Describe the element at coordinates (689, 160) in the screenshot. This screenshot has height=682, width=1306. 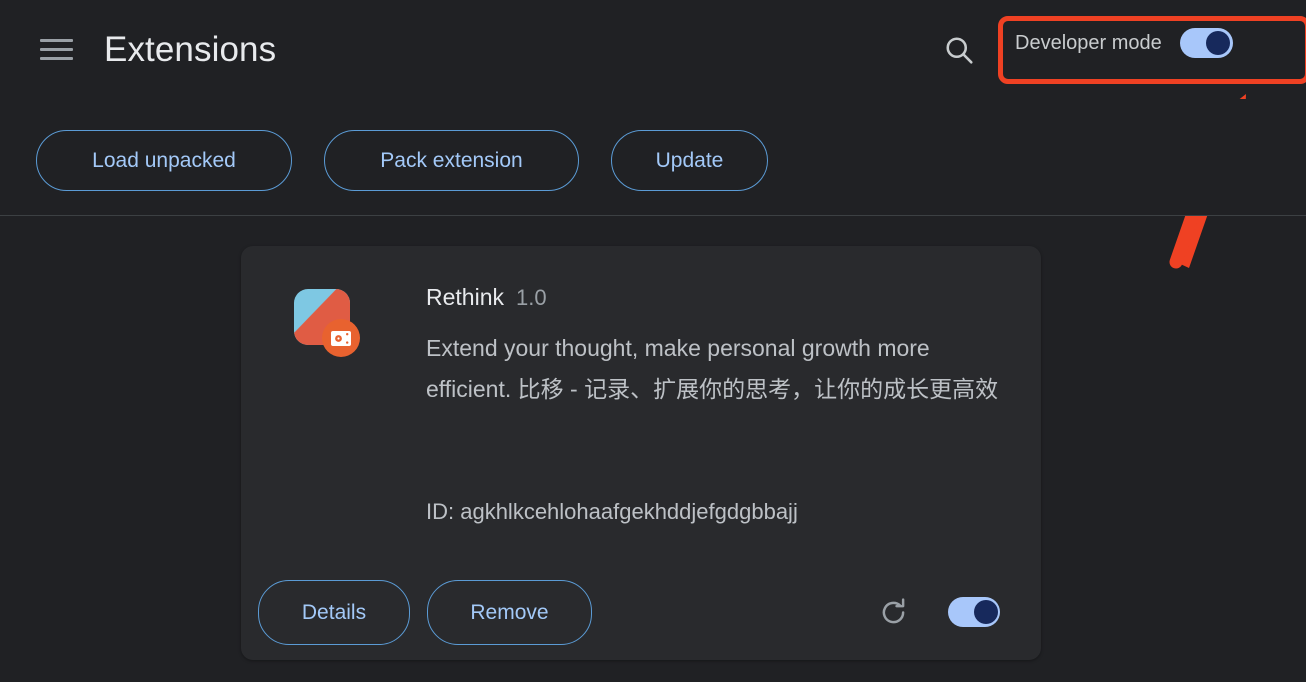
I see `update-button: Update` at that location.